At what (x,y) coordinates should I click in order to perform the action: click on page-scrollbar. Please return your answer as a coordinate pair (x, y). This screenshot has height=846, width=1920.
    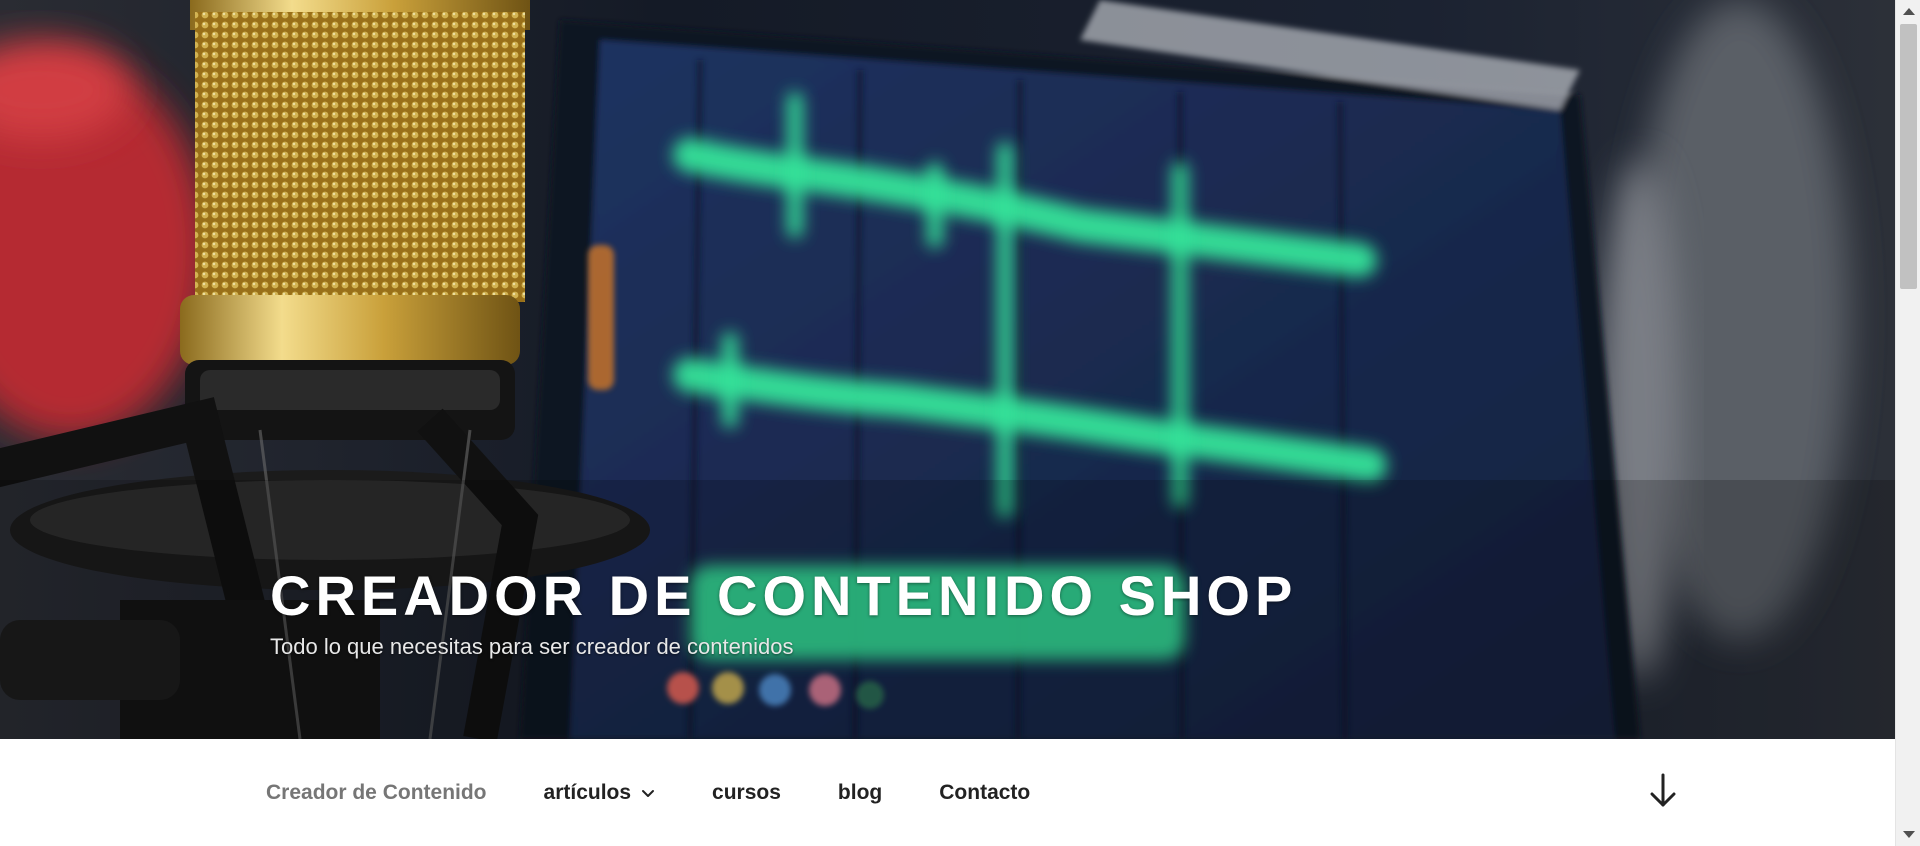
    Looking at the image, I should click on (1907, 423).